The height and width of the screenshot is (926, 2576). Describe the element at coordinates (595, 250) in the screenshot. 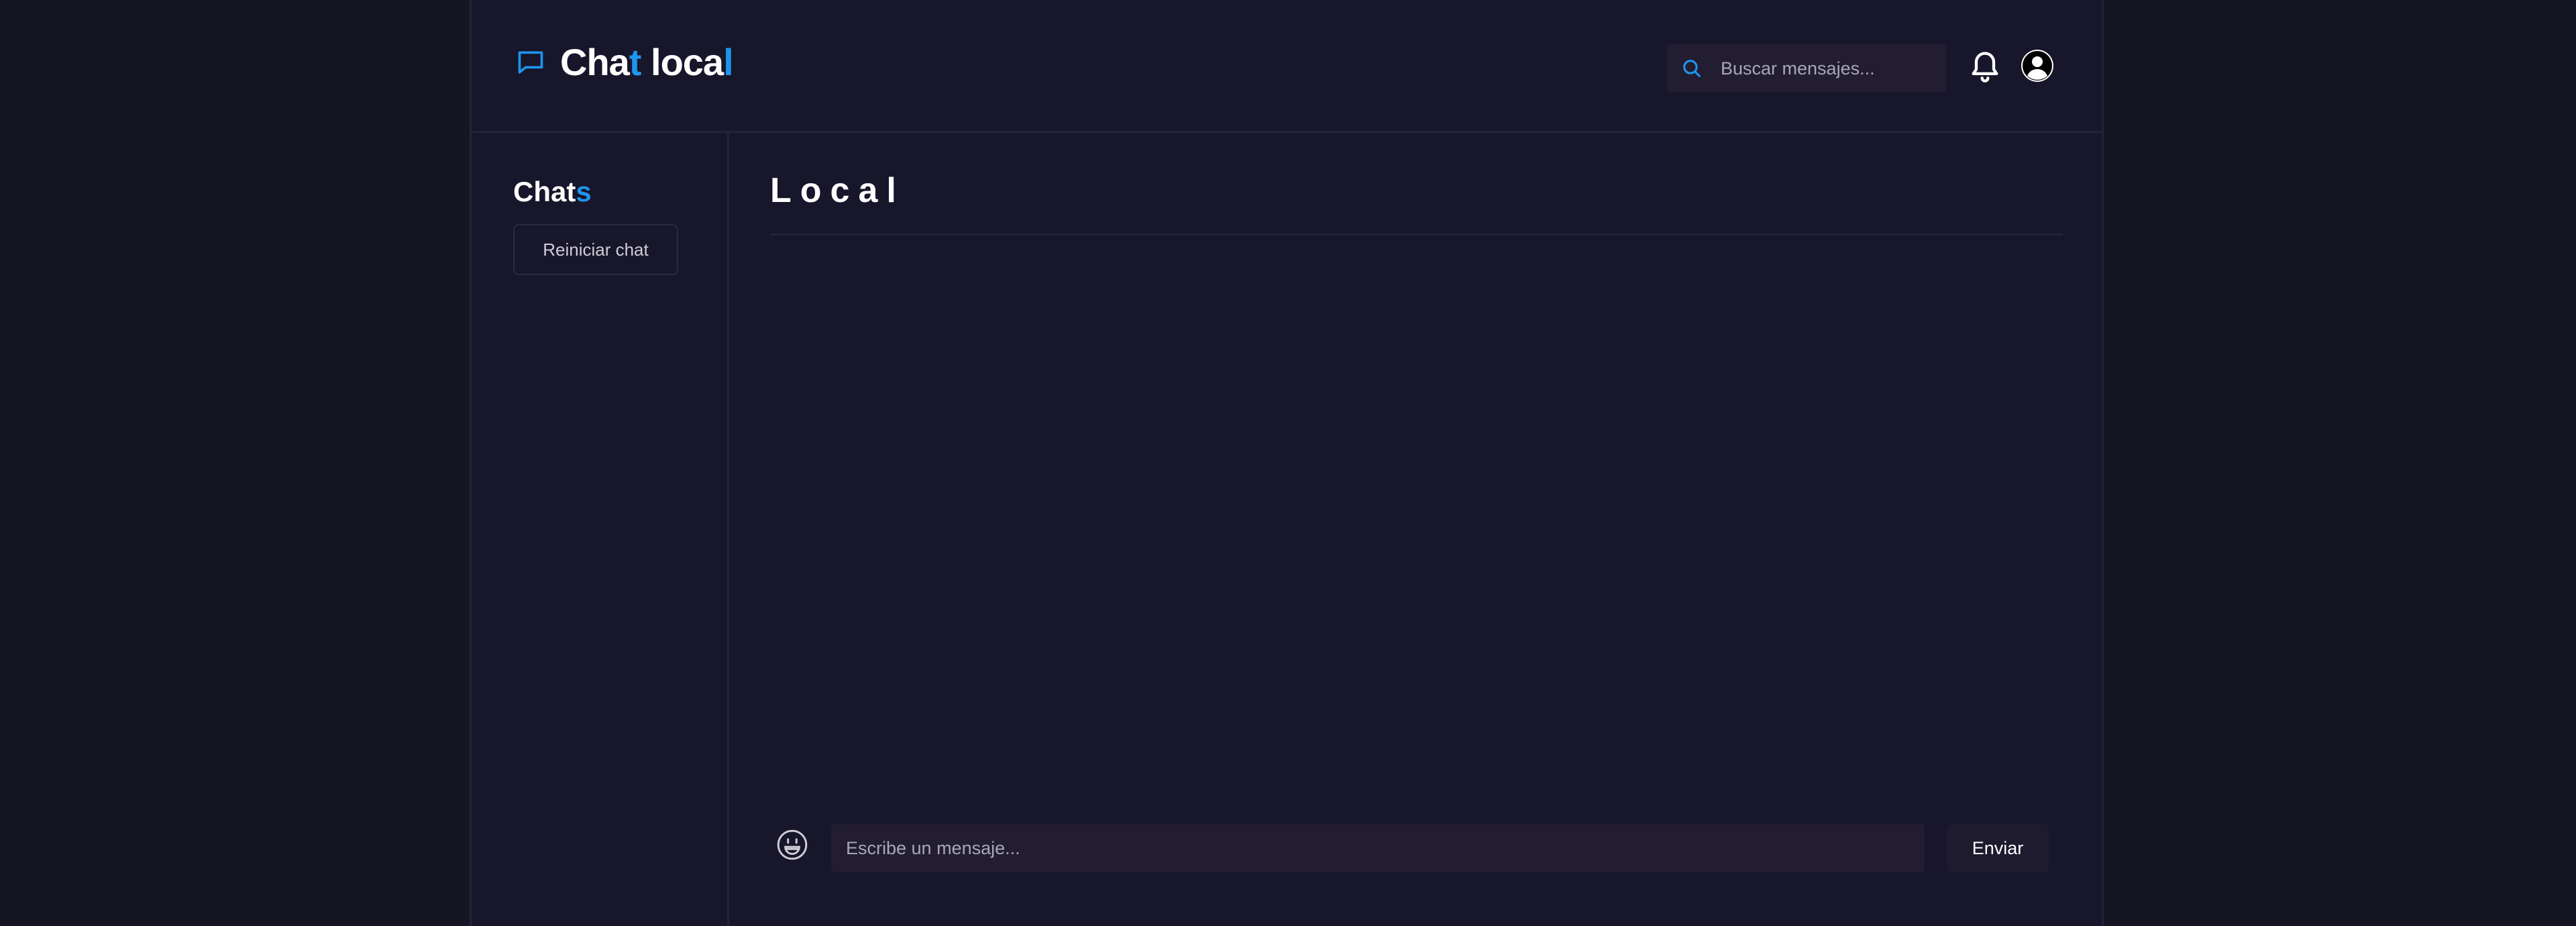

I see `reset-chat-button: Reiniciar chat` at that location.